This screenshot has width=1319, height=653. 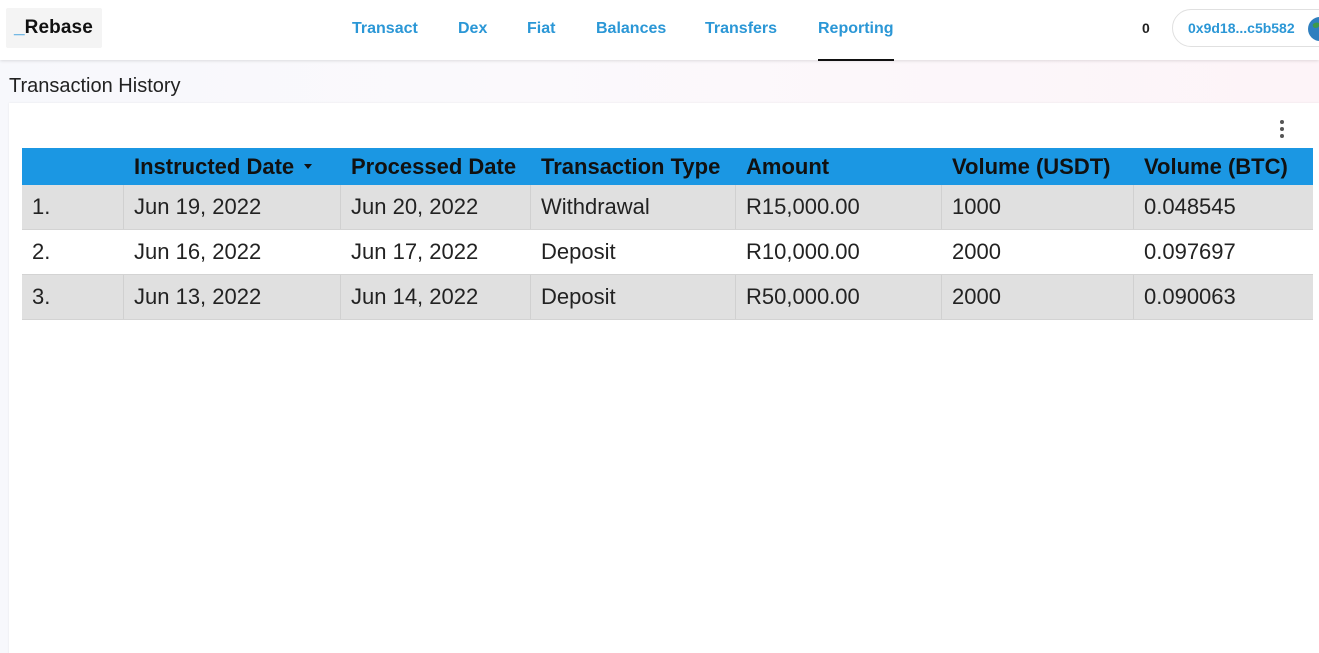 What do you see at coordinates (976, 206) in the screenshot?
I see `cell-volume-usdt: 1000` at bounding box center [976, 206].